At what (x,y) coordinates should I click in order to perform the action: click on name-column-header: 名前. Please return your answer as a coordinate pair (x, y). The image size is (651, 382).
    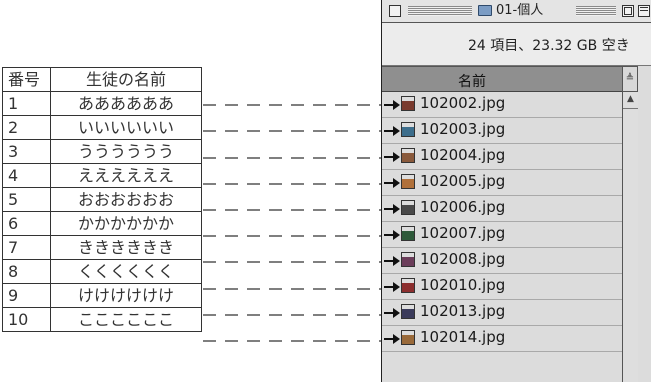
    Looking at the image, I should click on (502, 79).